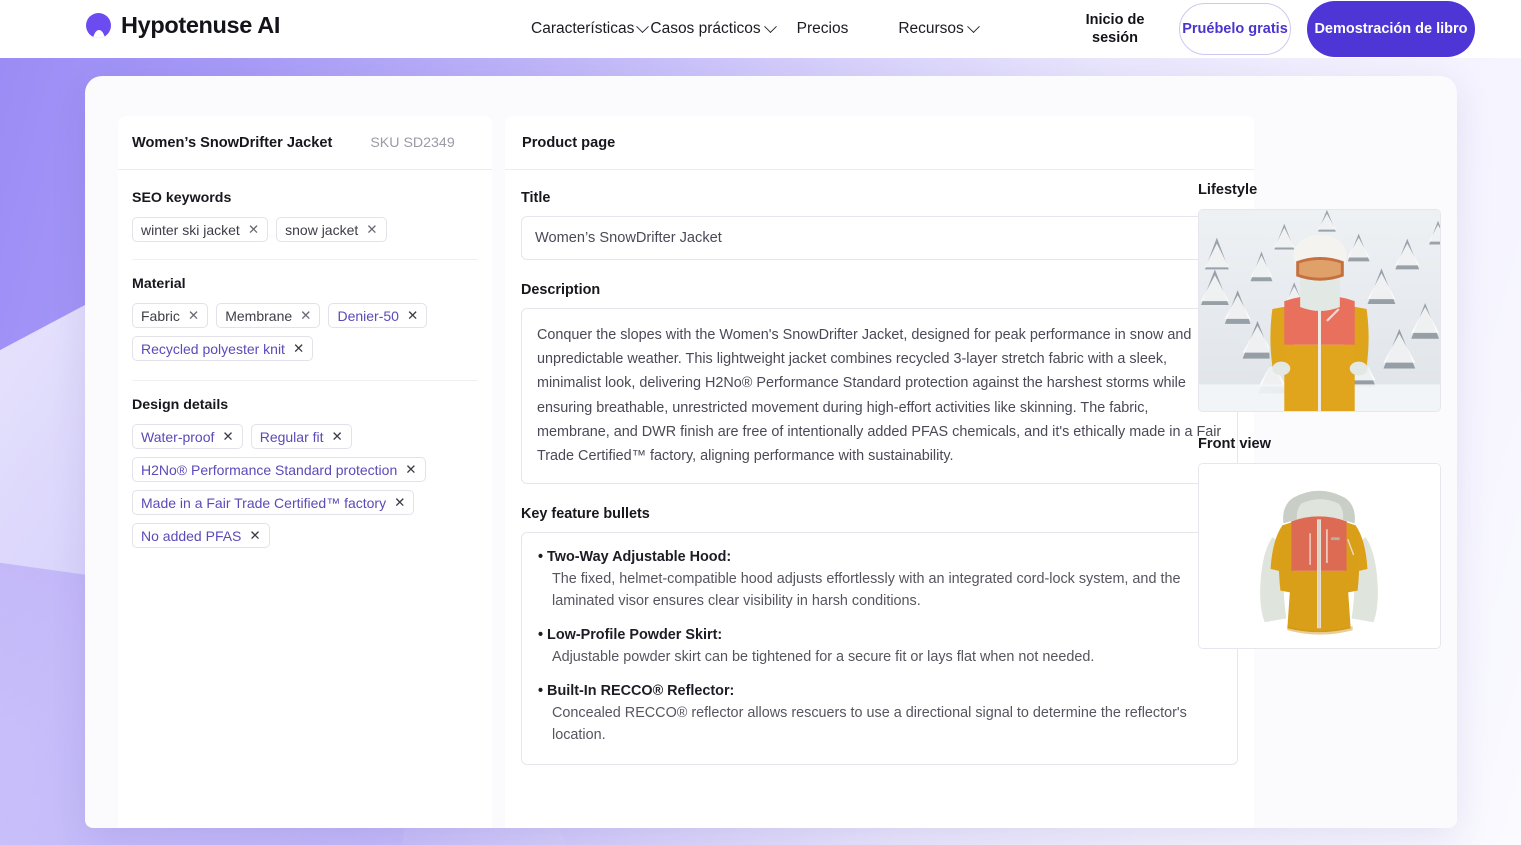  I want to click on product-page-header: Product page, so click(879, 143).